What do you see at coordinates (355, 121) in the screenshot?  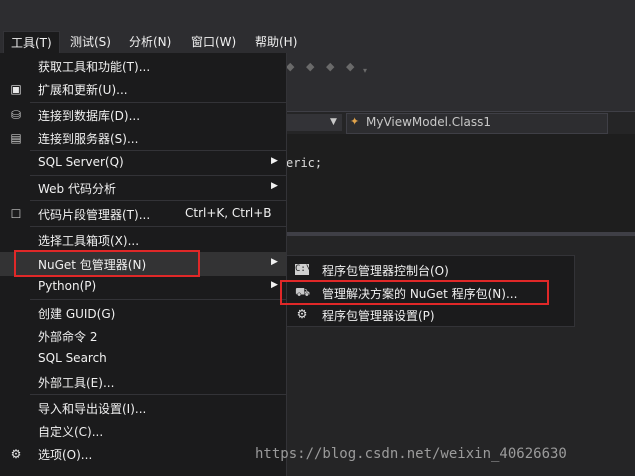 I see `class-icon: ✦` at bounding box center [355, 121].